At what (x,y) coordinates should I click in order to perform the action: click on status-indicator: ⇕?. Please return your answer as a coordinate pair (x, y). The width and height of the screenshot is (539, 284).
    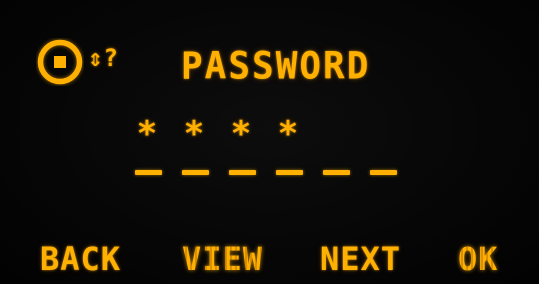
    Looking at the image, I should click on (103, 58).